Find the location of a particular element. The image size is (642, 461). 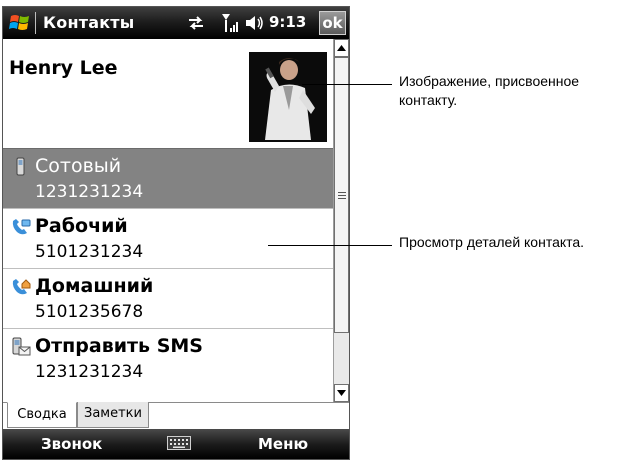

arrow-up-icon is located at coordinates (341, 48).